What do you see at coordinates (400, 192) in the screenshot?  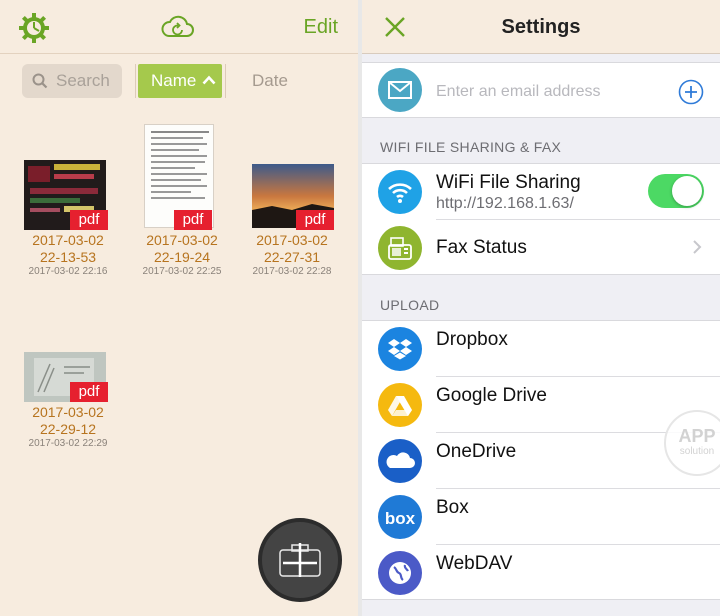 I see `wifi-icon` at bounding box center [400, 192].